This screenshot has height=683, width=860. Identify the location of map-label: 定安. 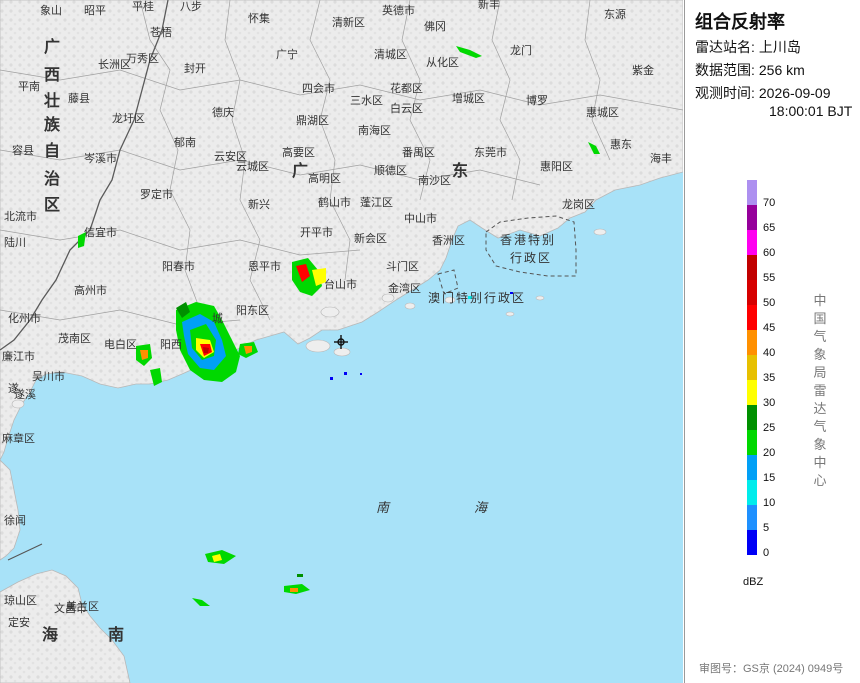
(19, 622).